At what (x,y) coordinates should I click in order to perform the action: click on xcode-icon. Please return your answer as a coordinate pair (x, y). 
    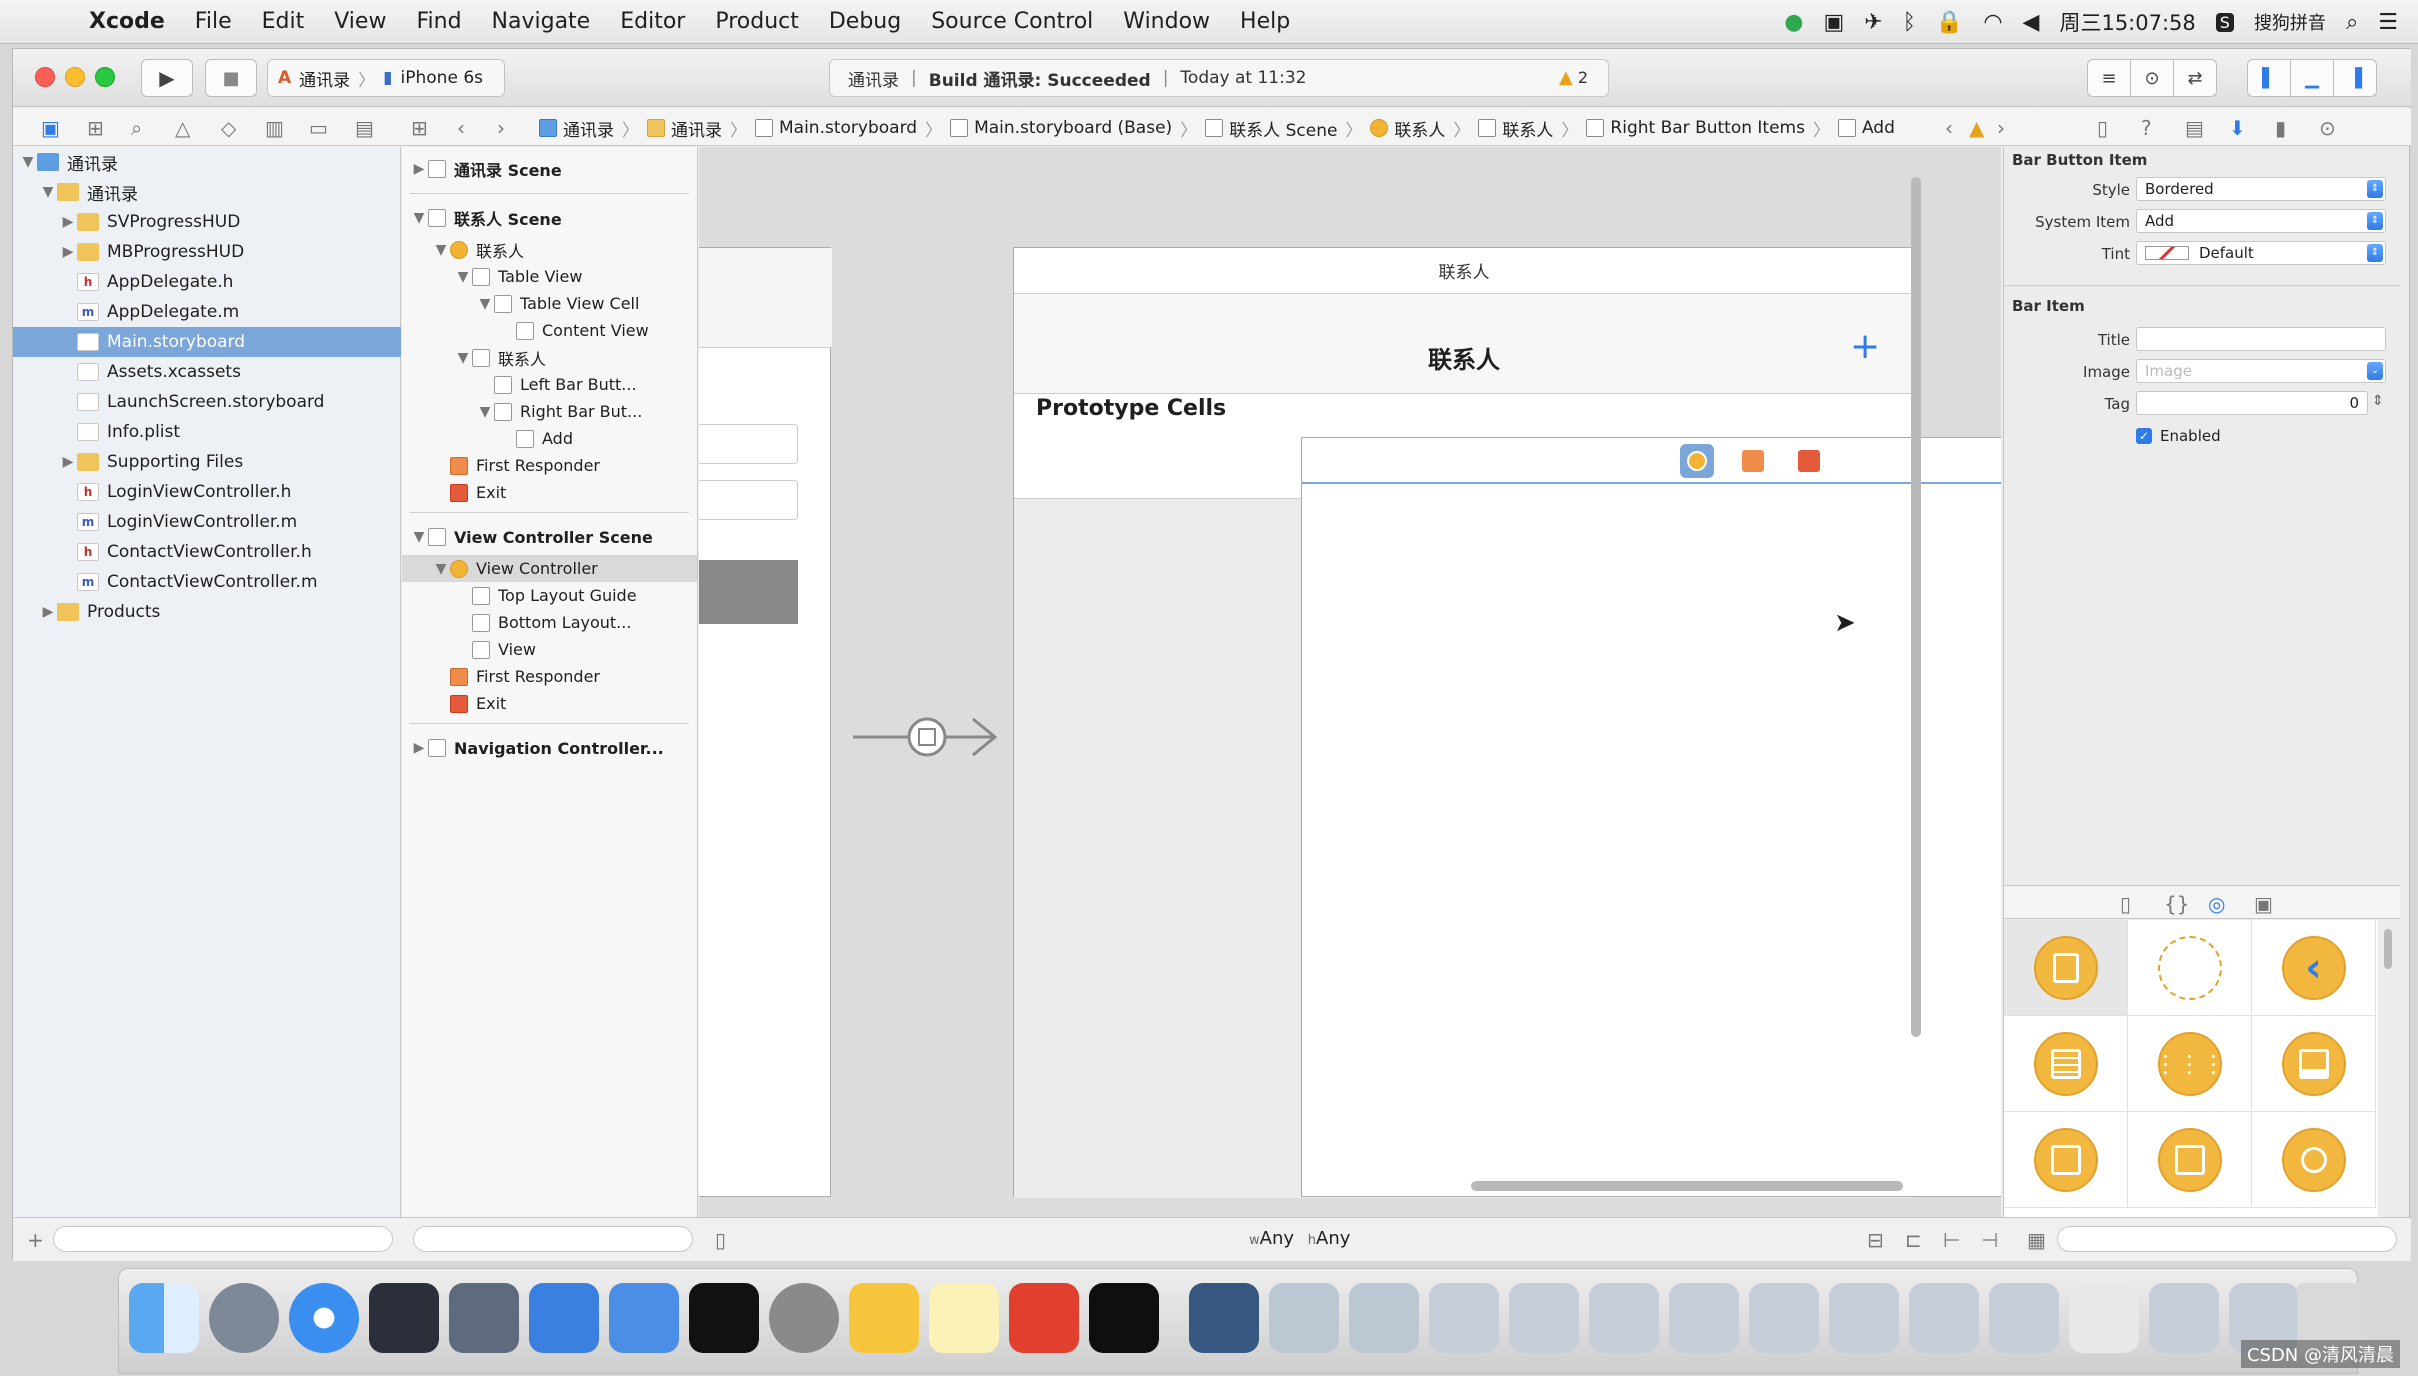
    Looking at the image, I should click on (564, 1318).